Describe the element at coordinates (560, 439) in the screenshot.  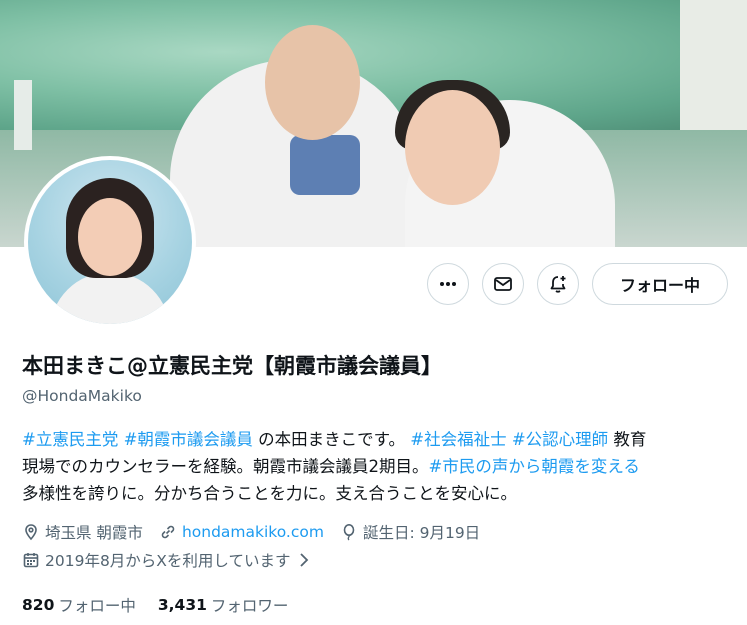
I see `hashtag-link: #公認心理師` at that location.